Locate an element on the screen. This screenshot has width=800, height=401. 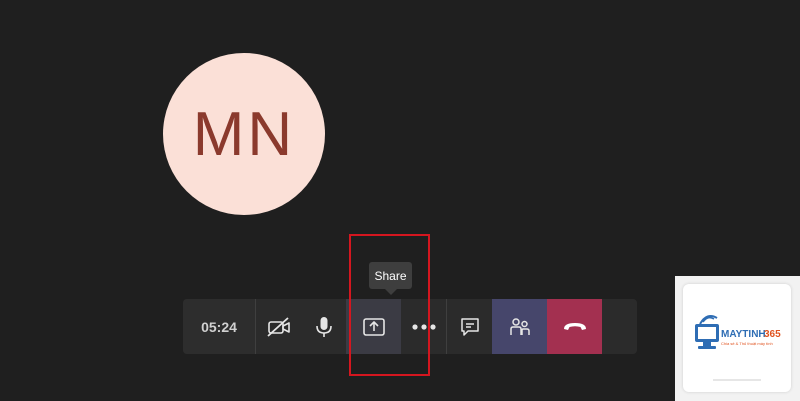
hang-up-button is located at coordinates (574, 326).